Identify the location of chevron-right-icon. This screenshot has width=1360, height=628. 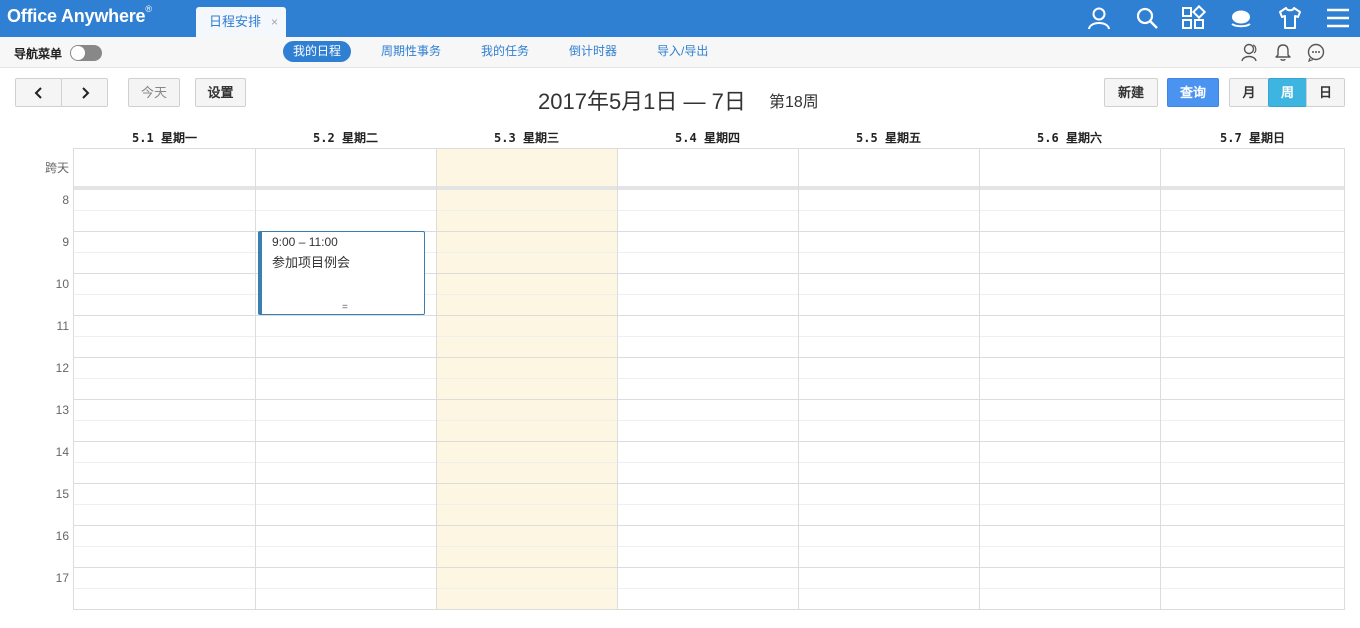
(85, 93).